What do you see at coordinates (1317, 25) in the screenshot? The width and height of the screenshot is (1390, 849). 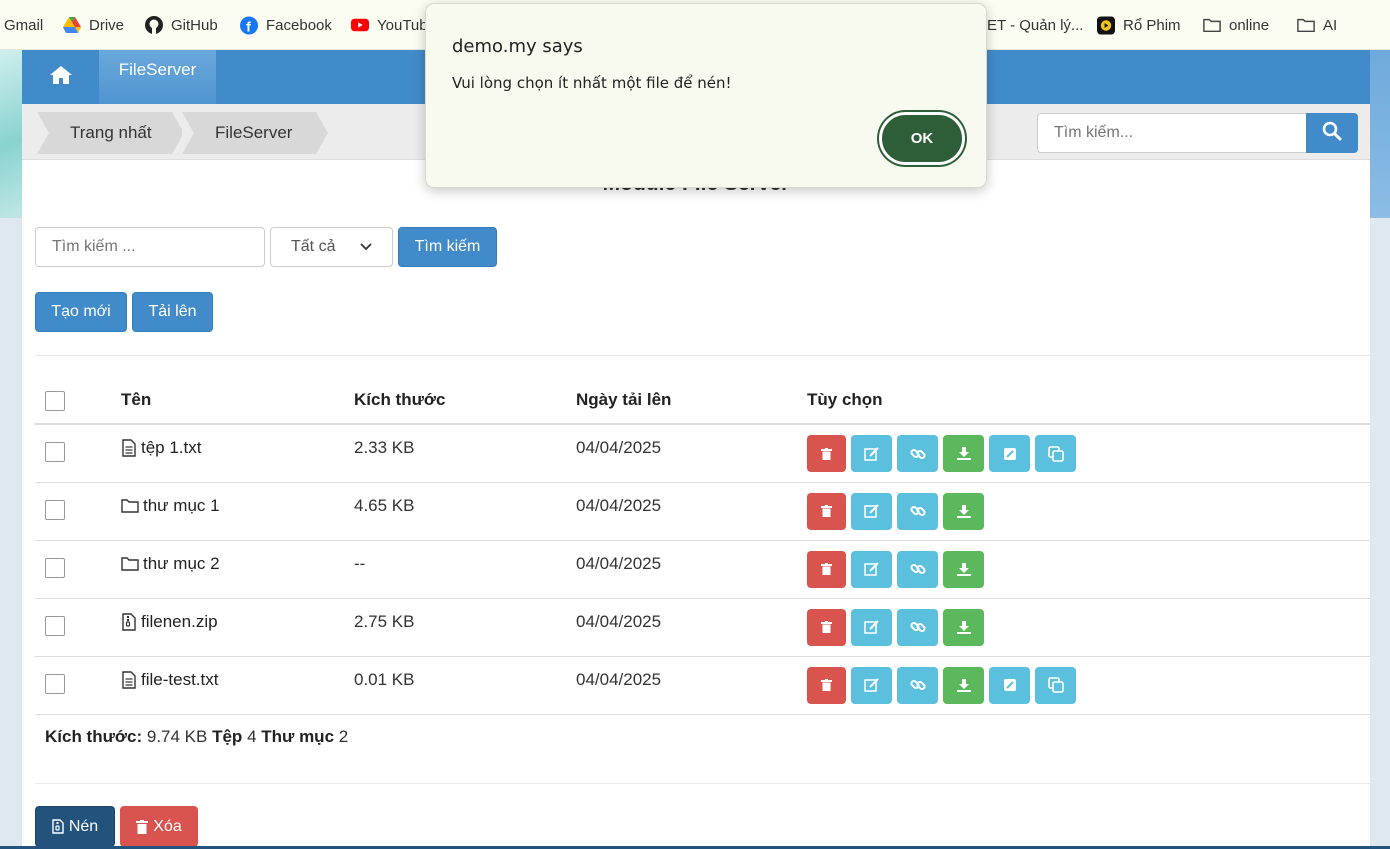 I see `bookmark-ai: AI` at bounding box center [1317, 25].